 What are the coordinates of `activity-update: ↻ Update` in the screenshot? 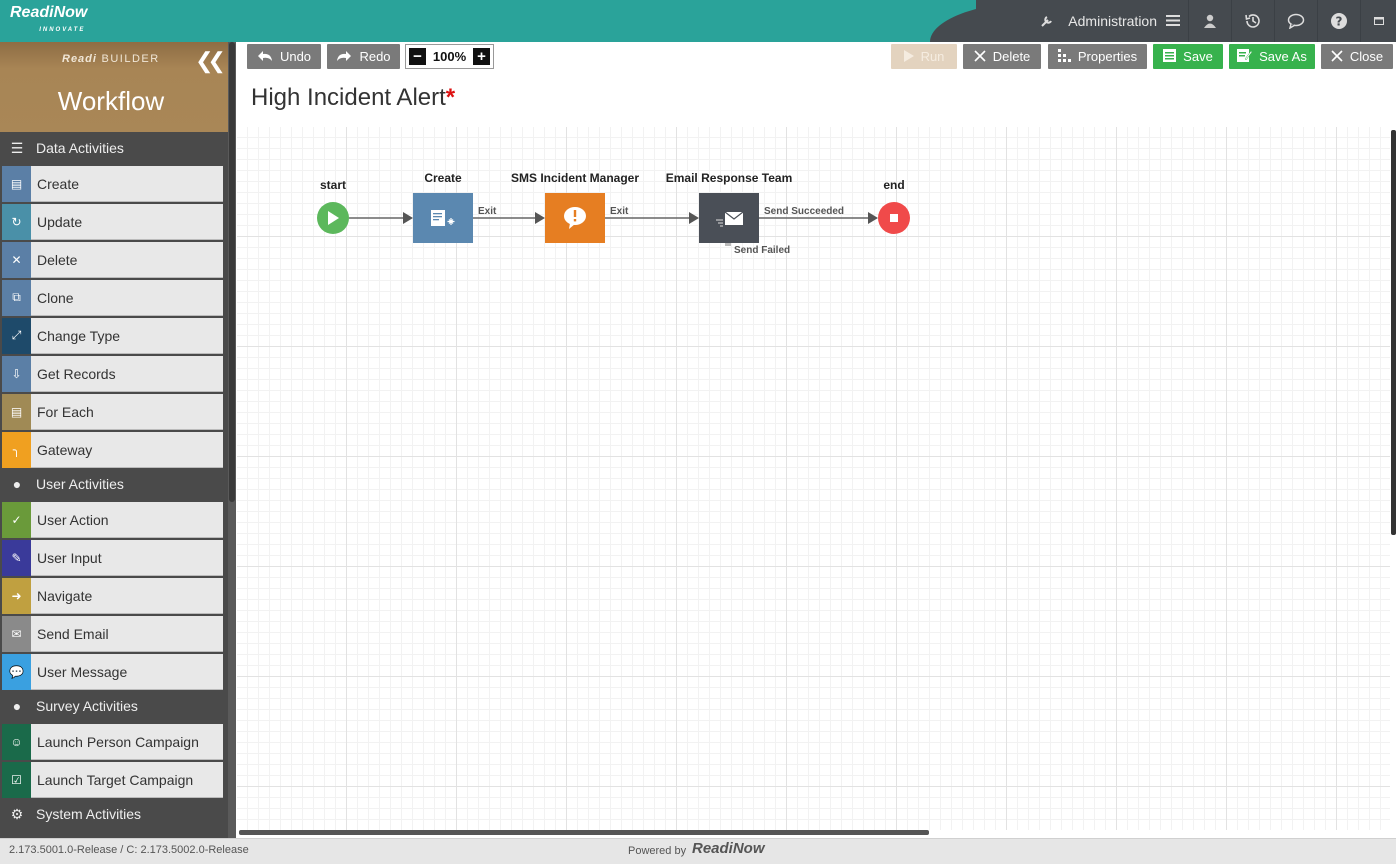 It's located at (112, 221).